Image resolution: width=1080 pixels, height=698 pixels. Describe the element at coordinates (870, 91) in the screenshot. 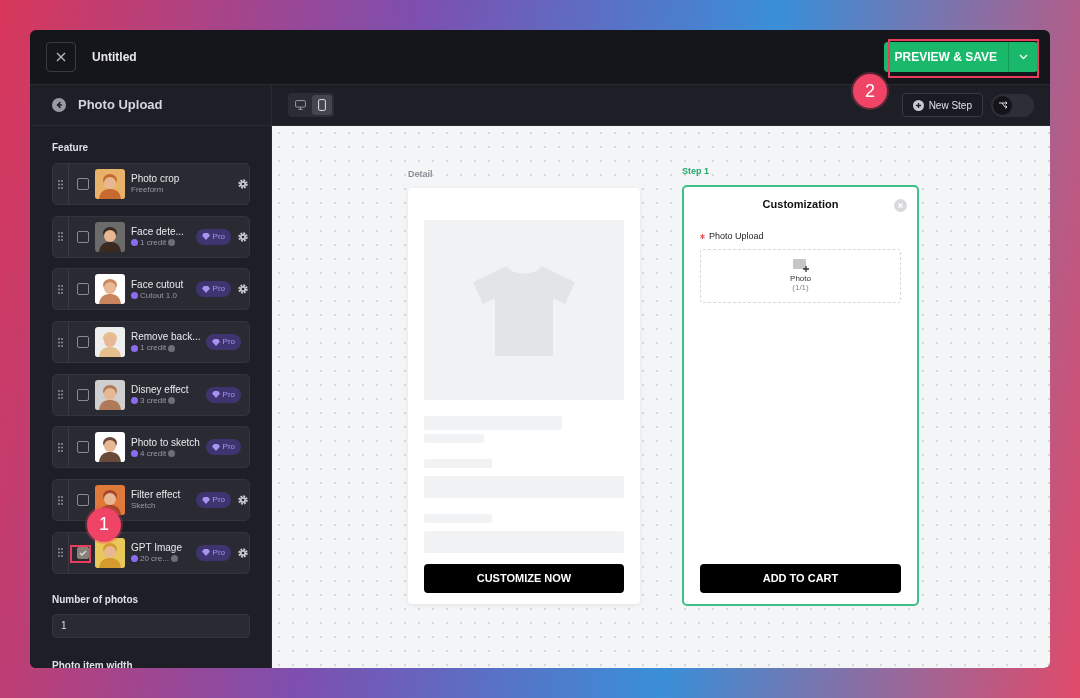

I see `callout-marker: 2` at that location.